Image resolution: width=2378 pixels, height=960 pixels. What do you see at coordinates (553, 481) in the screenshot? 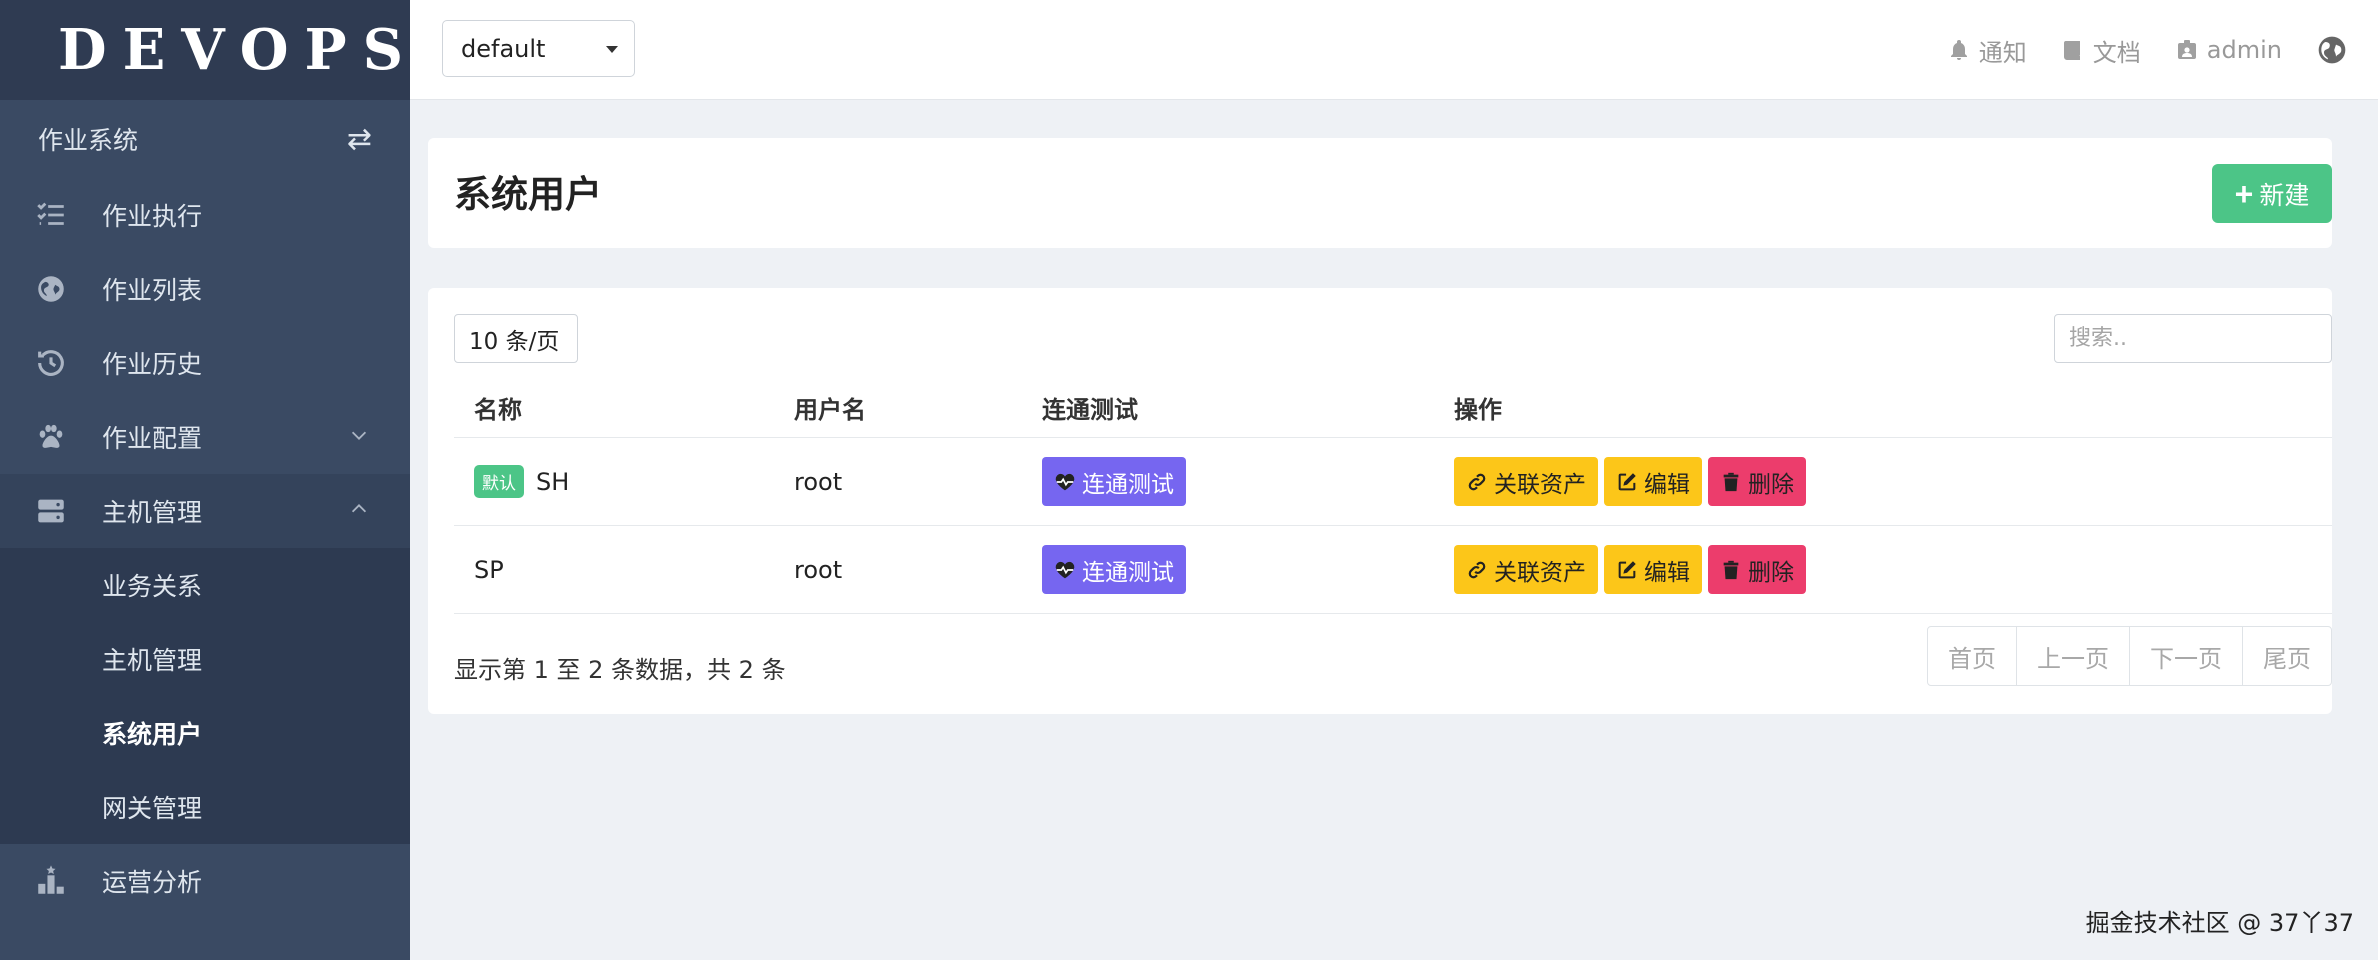
I see `name-text: SH` at bounding box center [553, 481].